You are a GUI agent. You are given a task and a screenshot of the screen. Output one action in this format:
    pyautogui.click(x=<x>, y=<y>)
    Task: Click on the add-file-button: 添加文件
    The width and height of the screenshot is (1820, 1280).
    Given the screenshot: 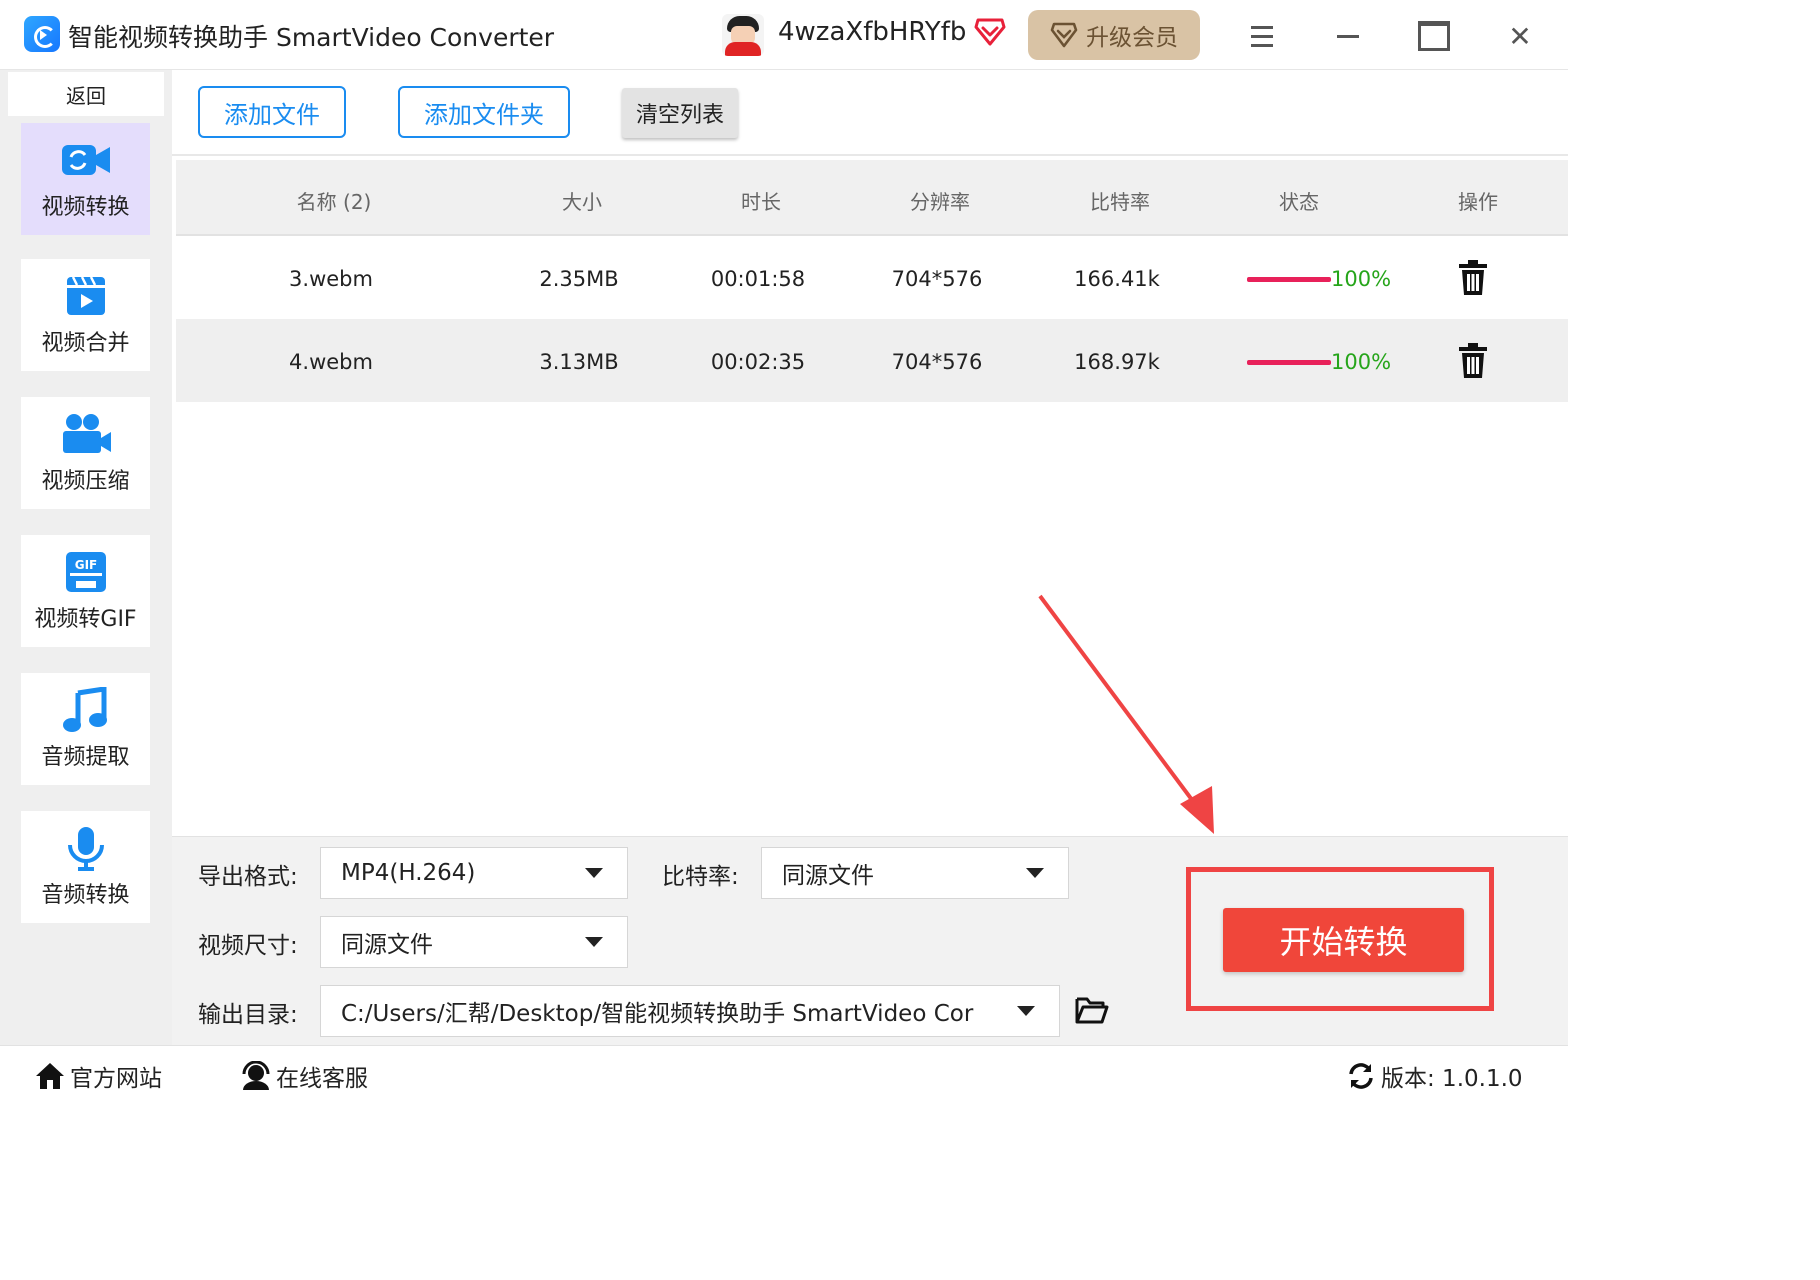 What is the action you would take?
    pyautogui.click(x=272, y=112)
    